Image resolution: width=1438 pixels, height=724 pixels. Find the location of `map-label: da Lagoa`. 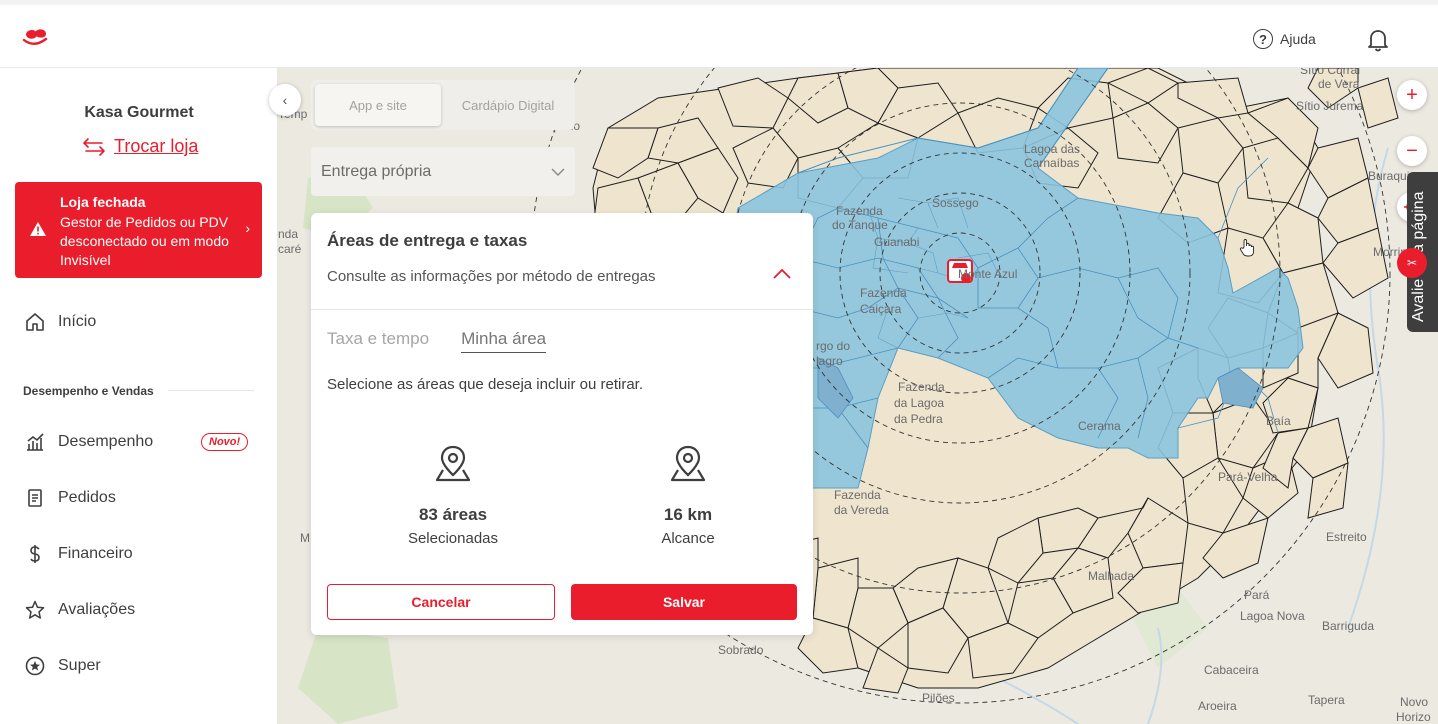

map-label: da Lagoa is located at coordinates (919, 403).